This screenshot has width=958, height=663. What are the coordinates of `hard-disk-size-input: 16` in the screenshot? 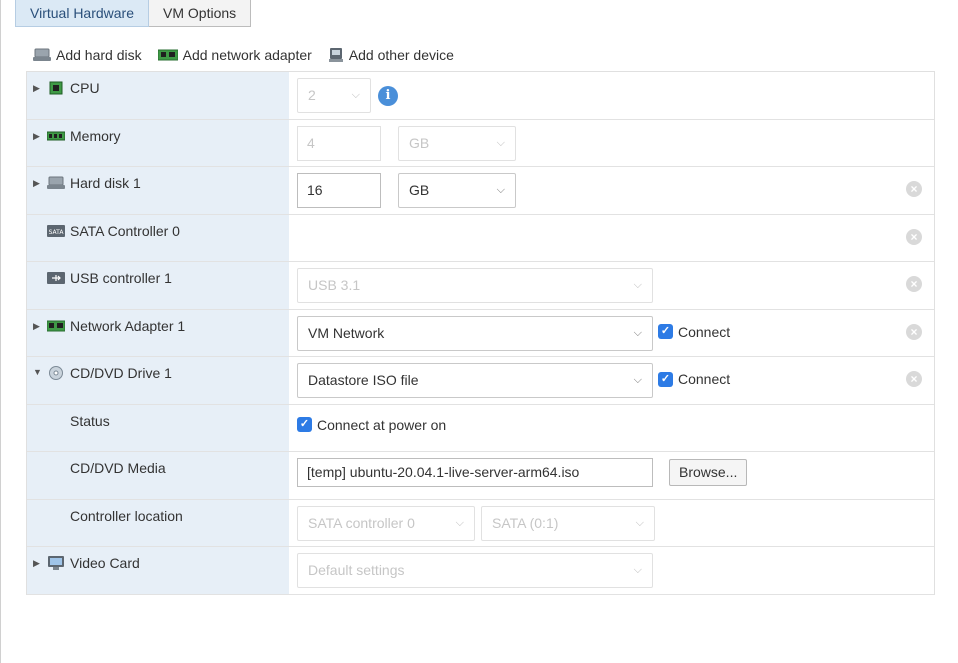 It's located at (339, 190).